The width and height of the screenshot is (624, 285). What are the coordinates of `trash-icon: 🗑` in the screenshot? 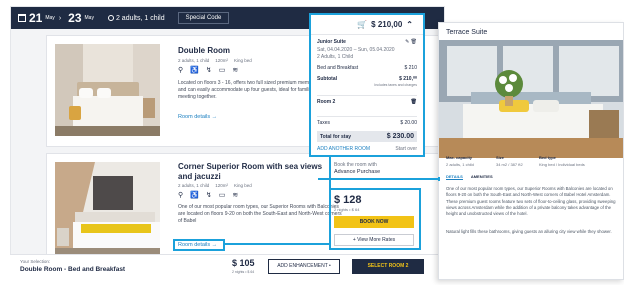 It's located at (414, 102).